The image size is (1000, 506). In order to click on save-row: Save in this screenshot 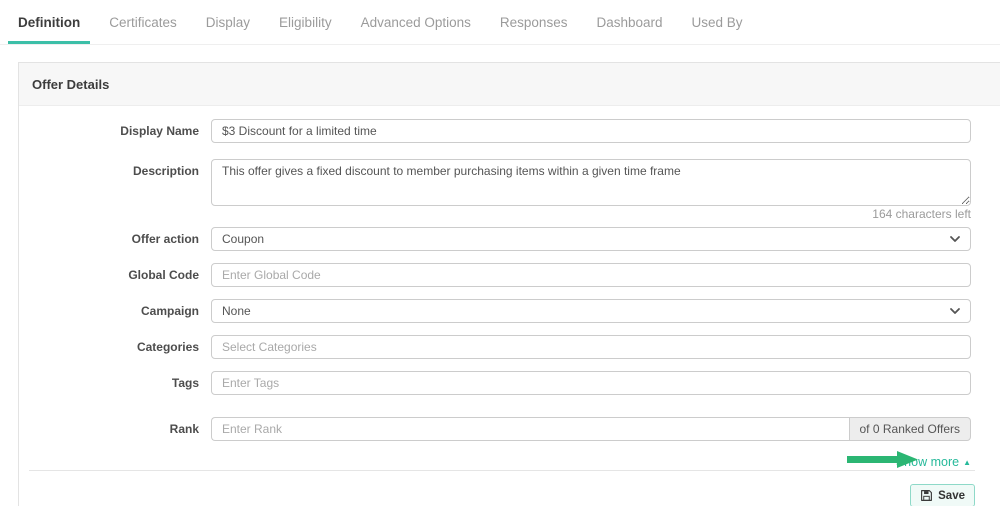, I will do `click(509, 495)`.